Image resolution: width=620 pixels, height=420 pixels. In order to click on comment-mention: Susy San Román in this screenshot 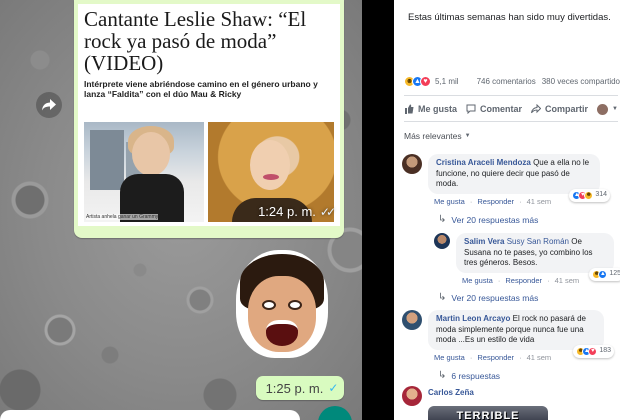, I will do `click(538, 241)`.